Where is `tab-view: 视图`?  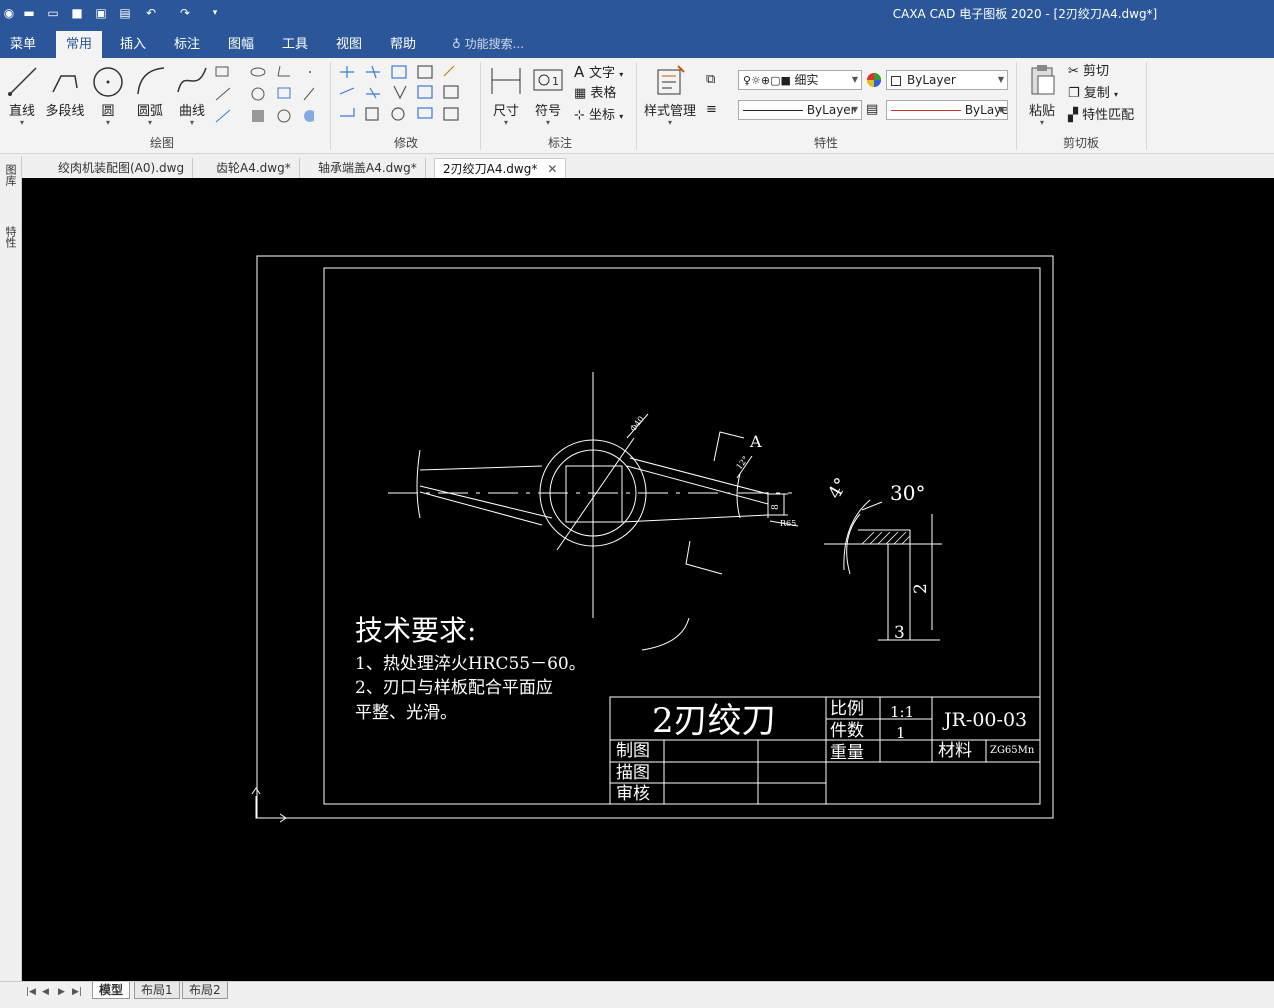
tab-view: 视图 is located at coordinates (349, 44).